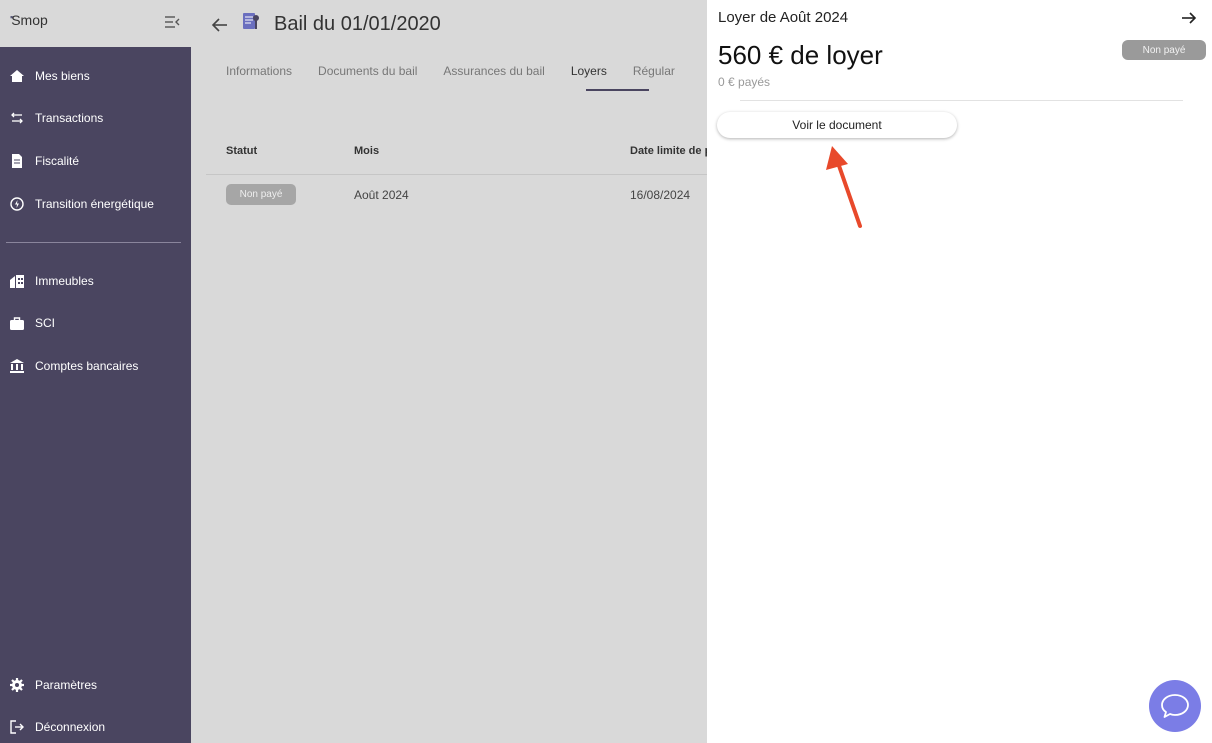 The width and height of the screenshot is (1212, 743). I want to click on document-icon, so click(17, 161).